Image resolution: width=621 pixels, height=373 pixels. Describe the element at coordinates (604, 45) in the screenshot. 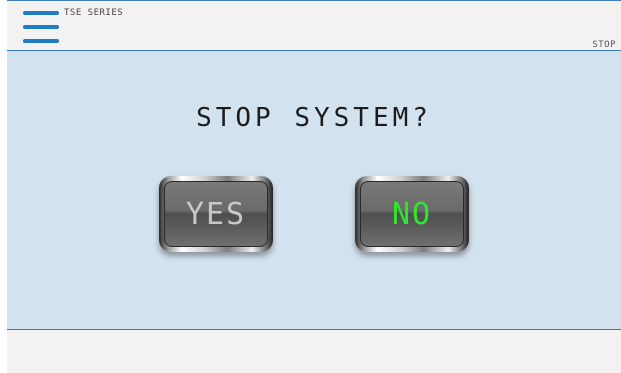

I see `system-status-label: STOP` at that location.